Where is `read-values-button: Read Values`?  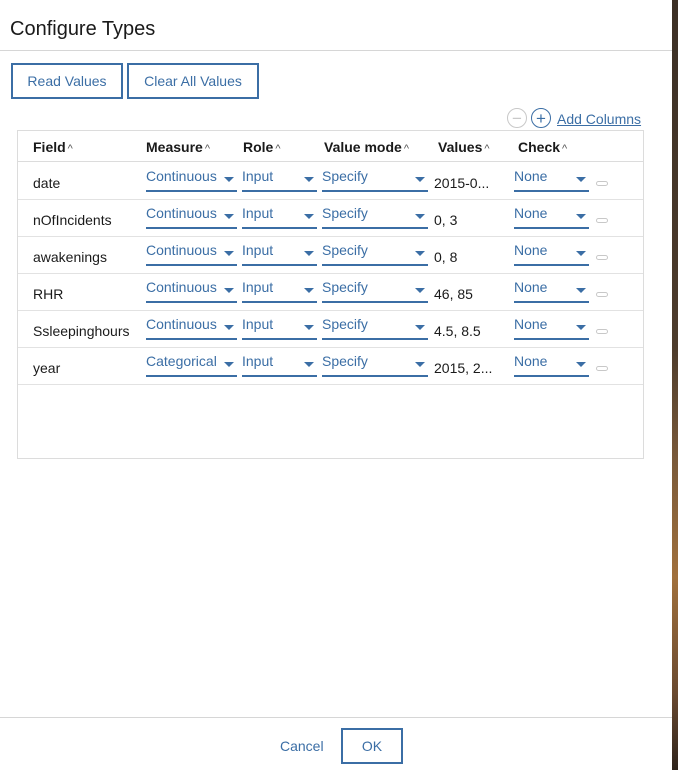 read-values-button: Read Values is located at coordinates (67, 81).